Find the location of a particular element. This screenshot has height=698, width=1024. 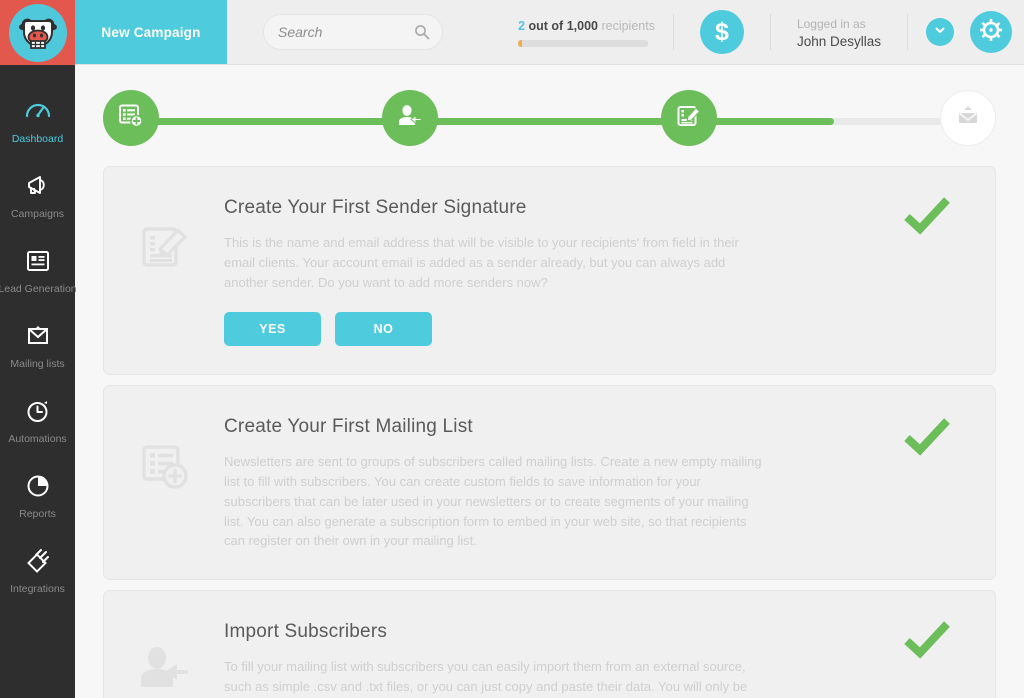

sidebar-item-lead-generation: Lead Generation is located at coordinates (38, 270).